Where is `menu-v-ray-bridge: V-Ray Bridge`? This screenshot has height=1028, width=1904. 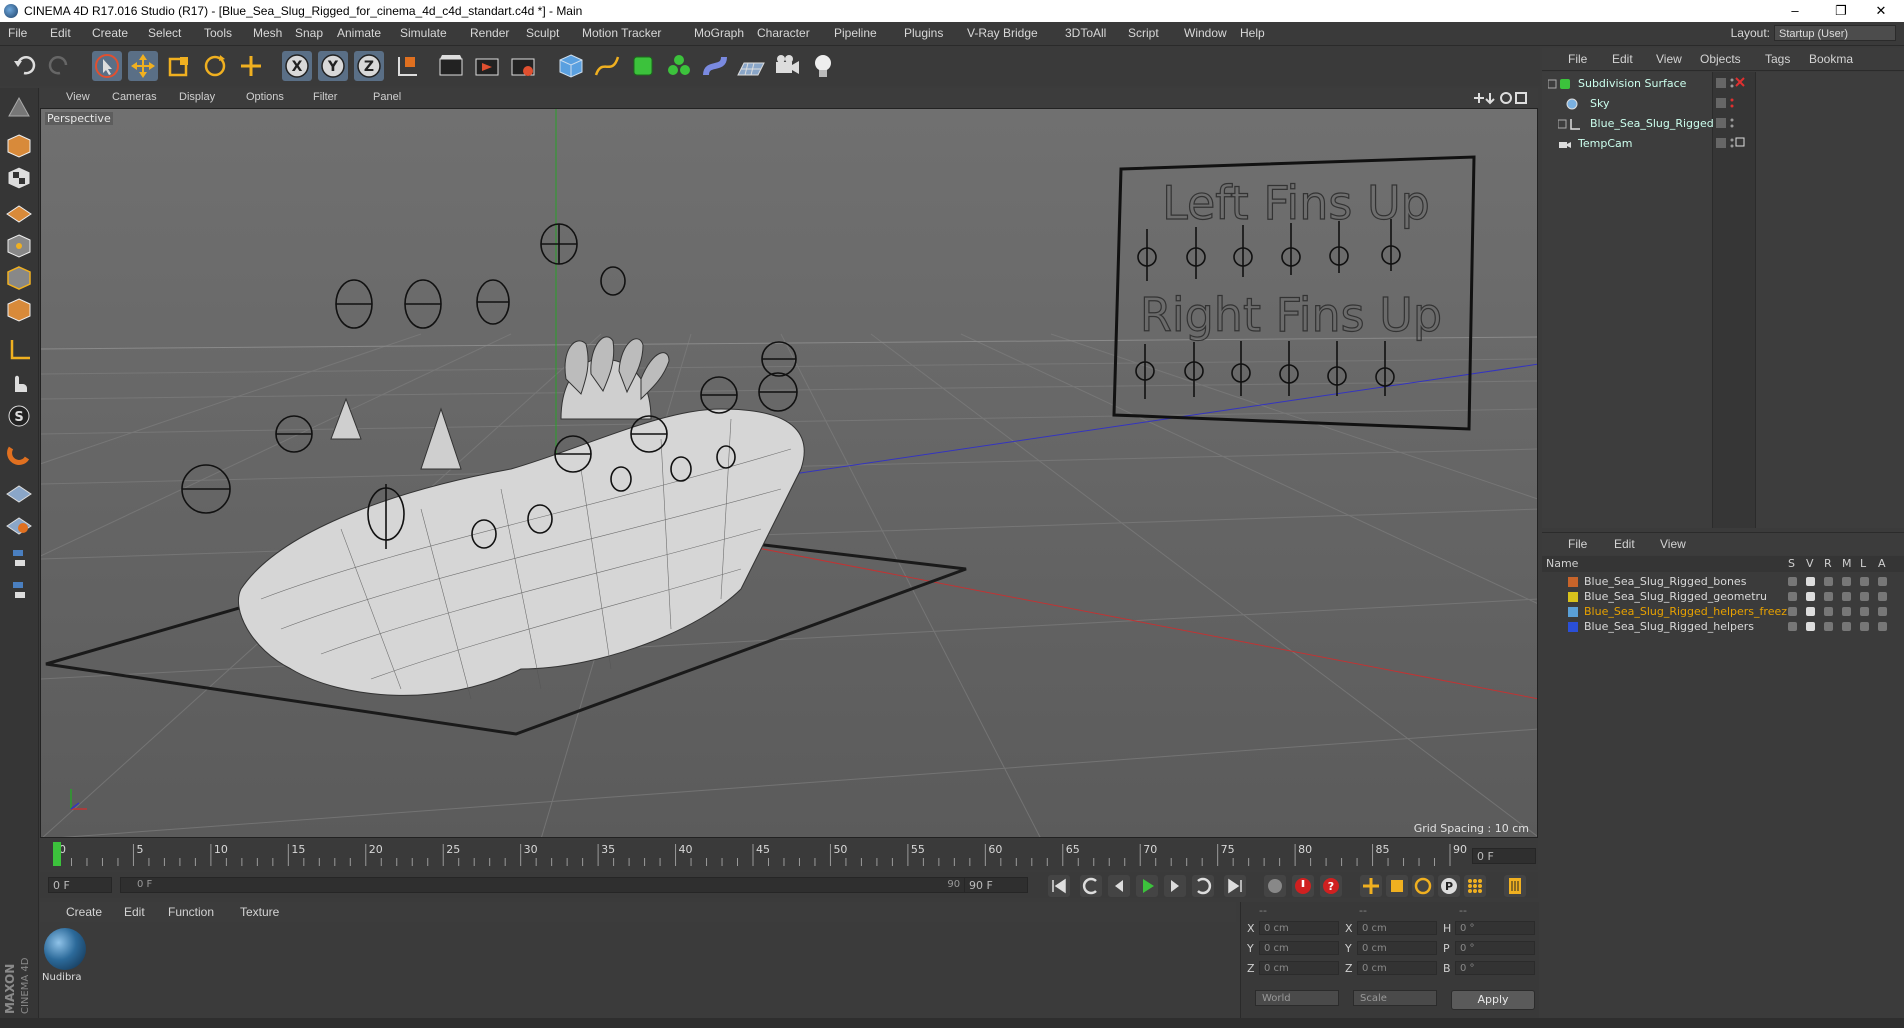 menu-v-ray-bridge: V-Ray Bridge is located at coordinates (1002, 33).